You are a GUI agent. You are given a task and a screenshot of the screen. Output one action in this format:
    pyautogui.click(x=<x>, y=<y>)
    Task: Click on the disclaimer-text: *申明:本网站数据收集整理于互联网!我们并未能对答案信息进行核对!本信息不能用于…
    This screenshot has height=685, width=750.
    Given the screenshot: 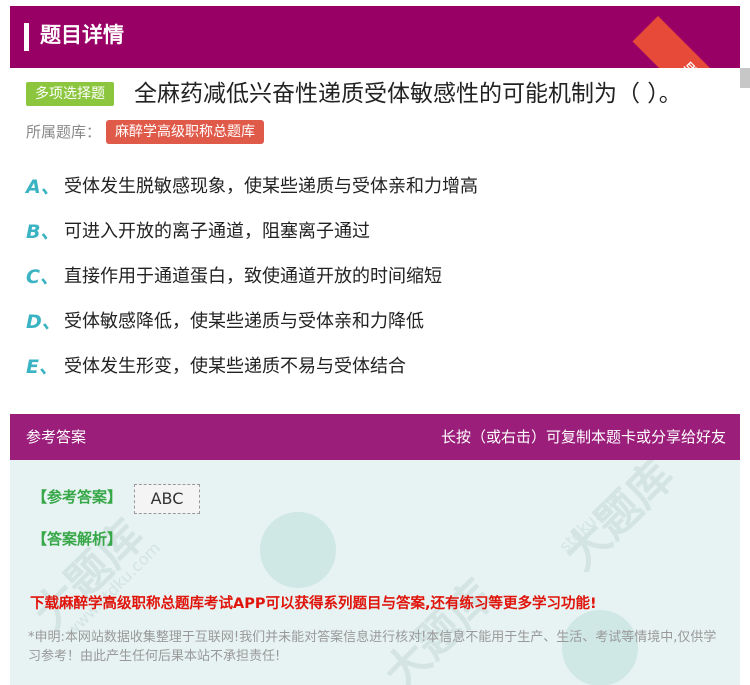 What is the action you would take?
    pyautogui.click(x=372, y=647)
    